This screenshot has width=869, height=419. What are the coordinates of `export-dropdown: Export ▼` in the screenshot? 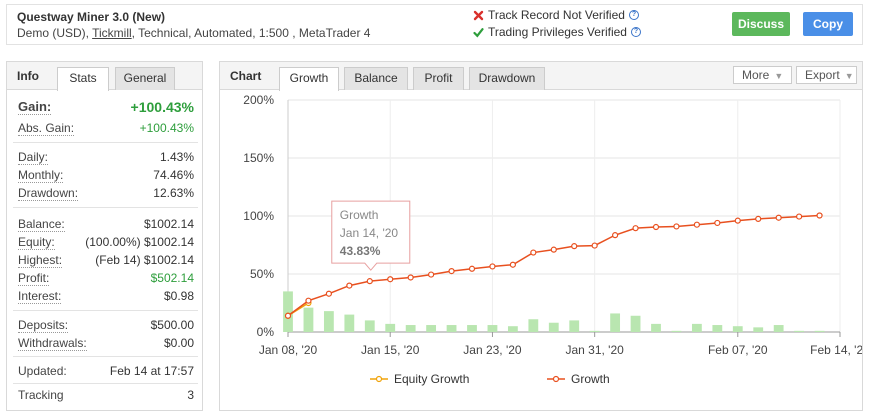 It's located at (826, 75).